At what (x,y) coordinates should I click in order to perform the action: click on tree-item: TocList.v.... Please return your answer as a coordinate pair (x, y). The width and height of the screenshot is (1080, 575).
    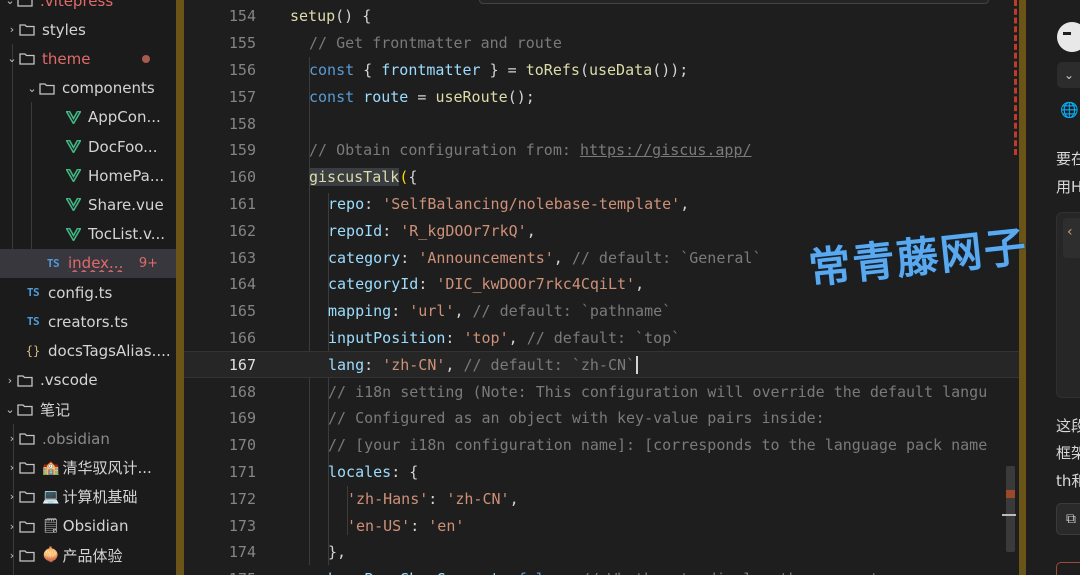
    Looking at the image, I should click on (88, 234).